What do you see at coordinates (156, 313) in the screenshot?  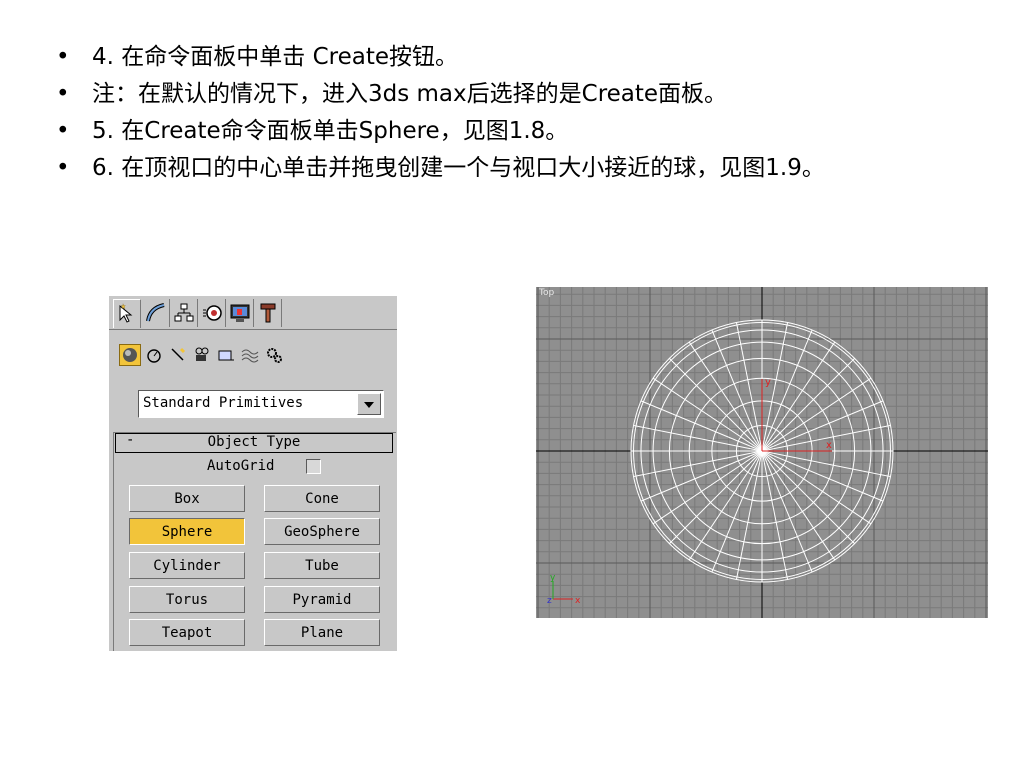 I see `modify-tab-icon` at bounding box center [156, 313].